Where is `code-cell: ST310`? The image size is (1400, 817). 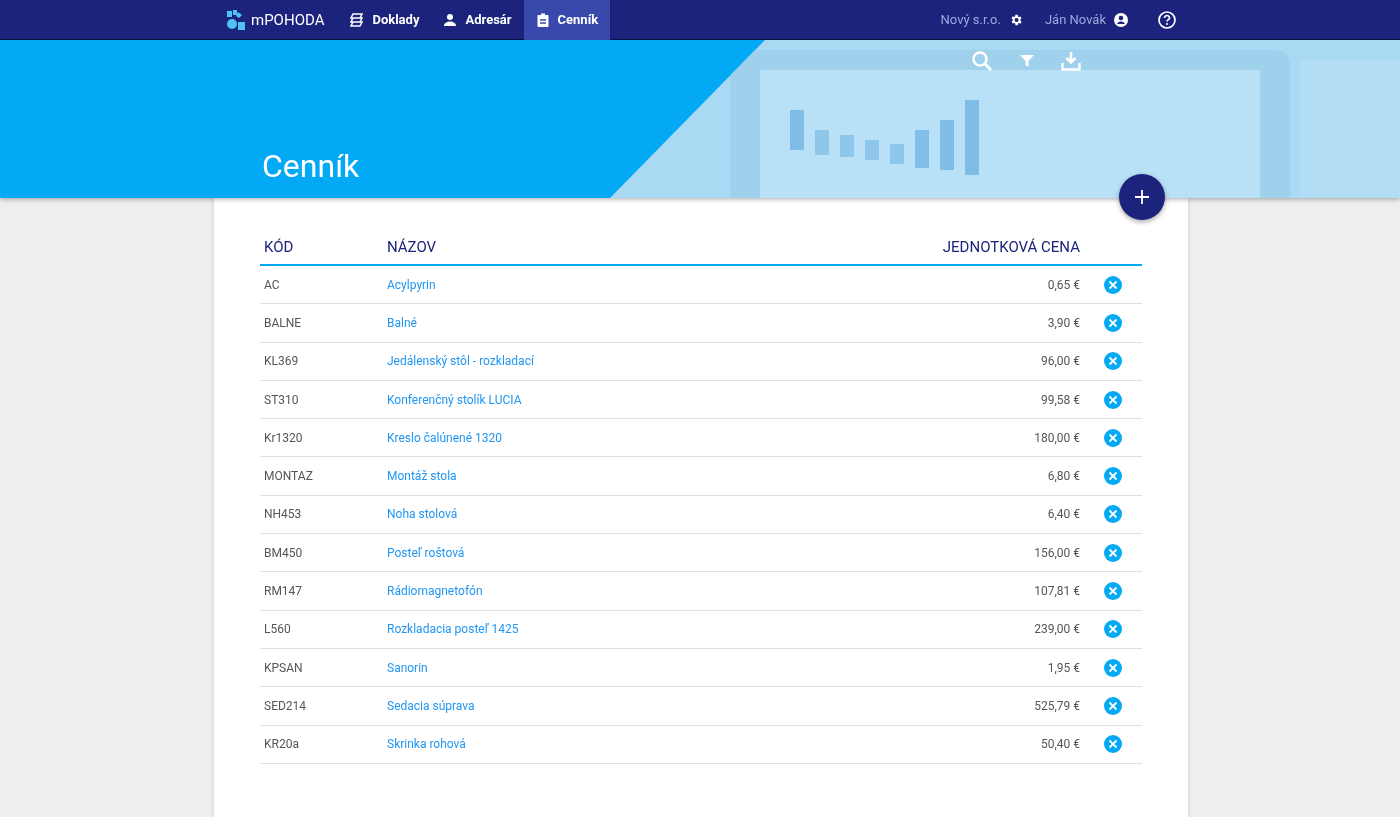 code-cell: ST310 is located at coordinates (281, 399).